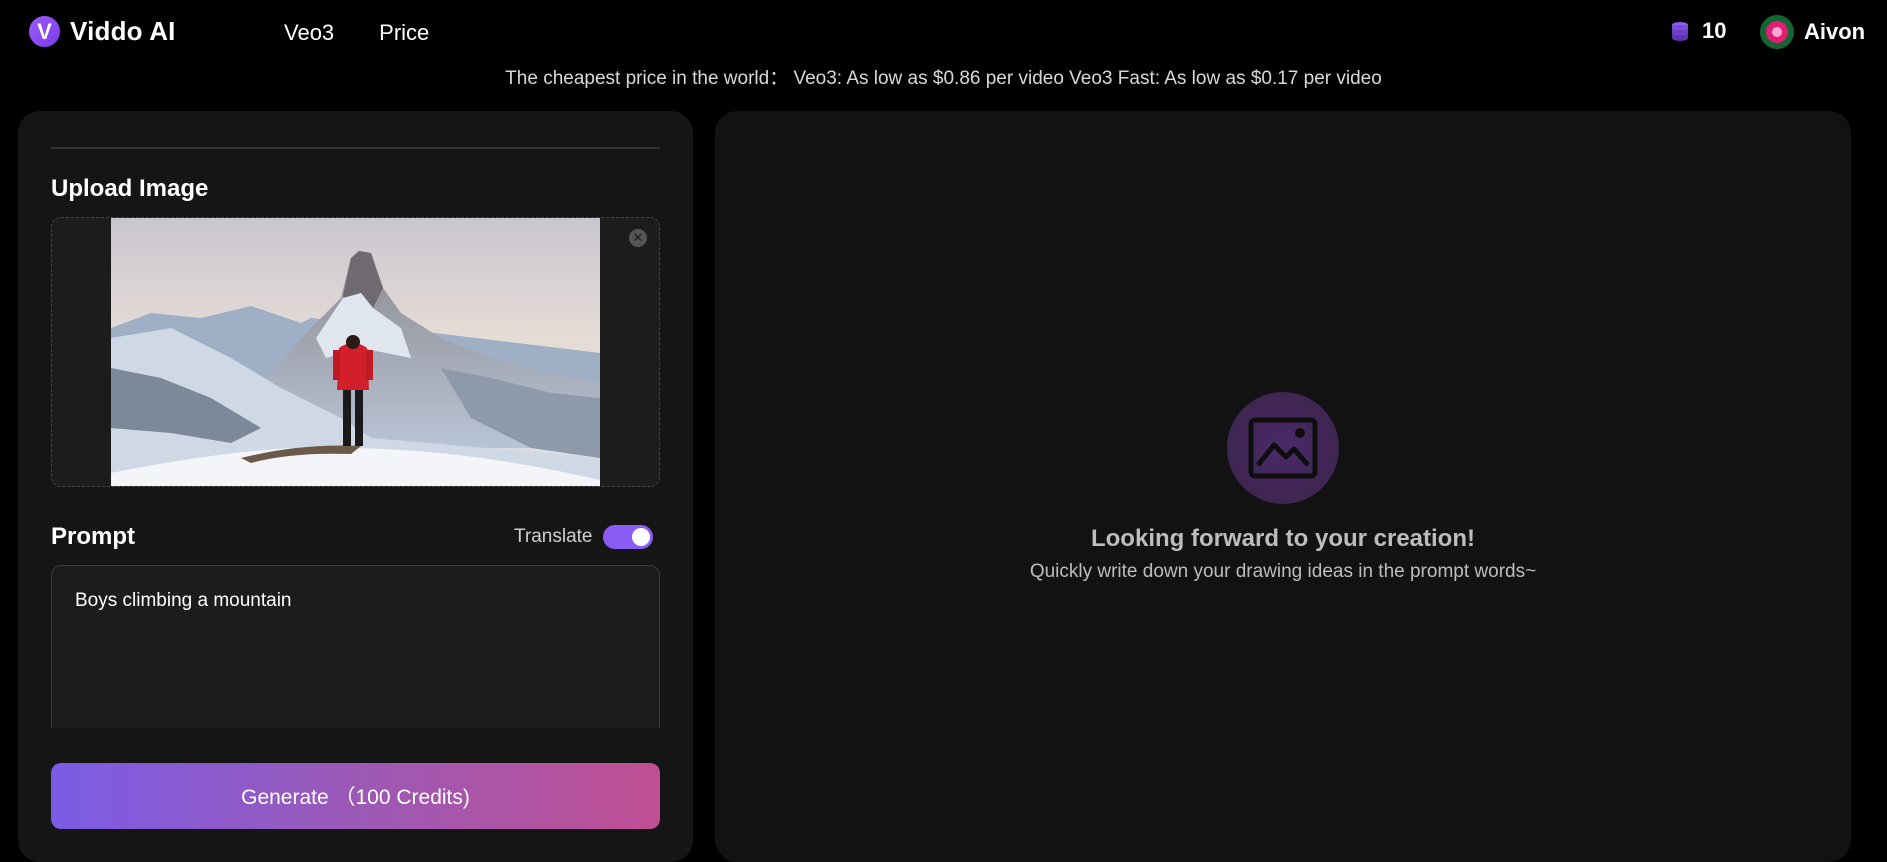  I want to click on avatar, so click(1777, 32).